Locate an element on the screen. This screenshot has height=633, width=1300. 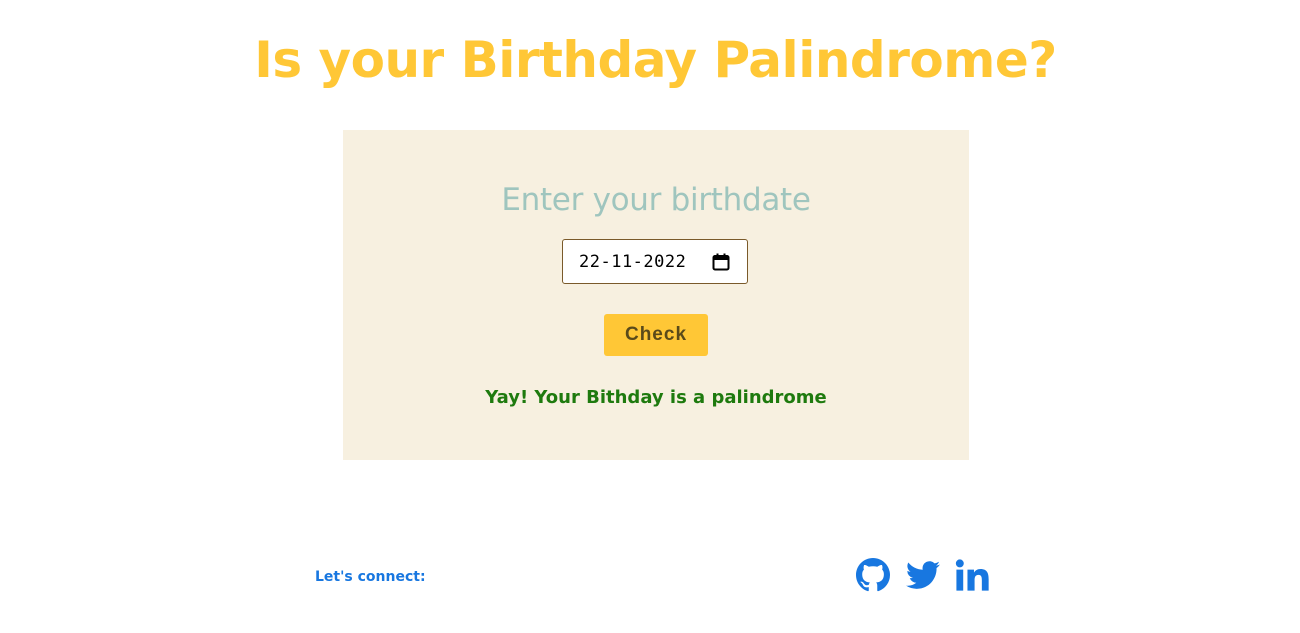
birthdate-value: 22-11-2022 is located at coordinates (633, 261).